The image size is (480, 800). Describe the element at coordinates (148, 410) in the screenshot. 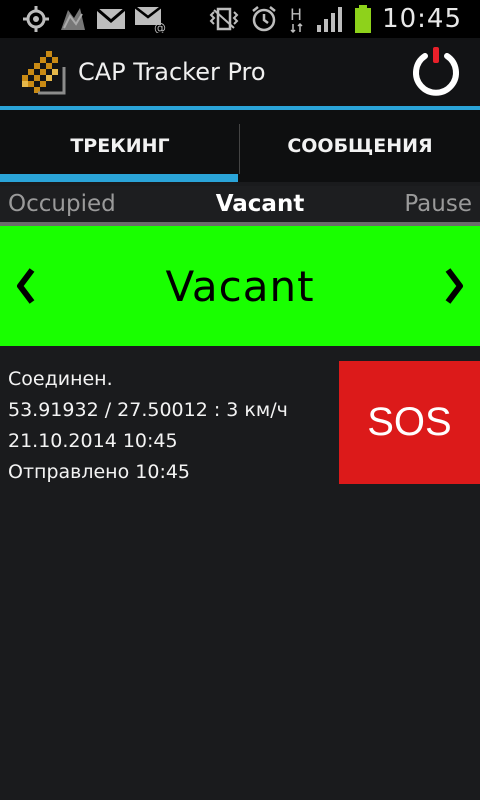

I see `location-readout: 53.91932 / 27.50012 : 3 км/ч` at that location.